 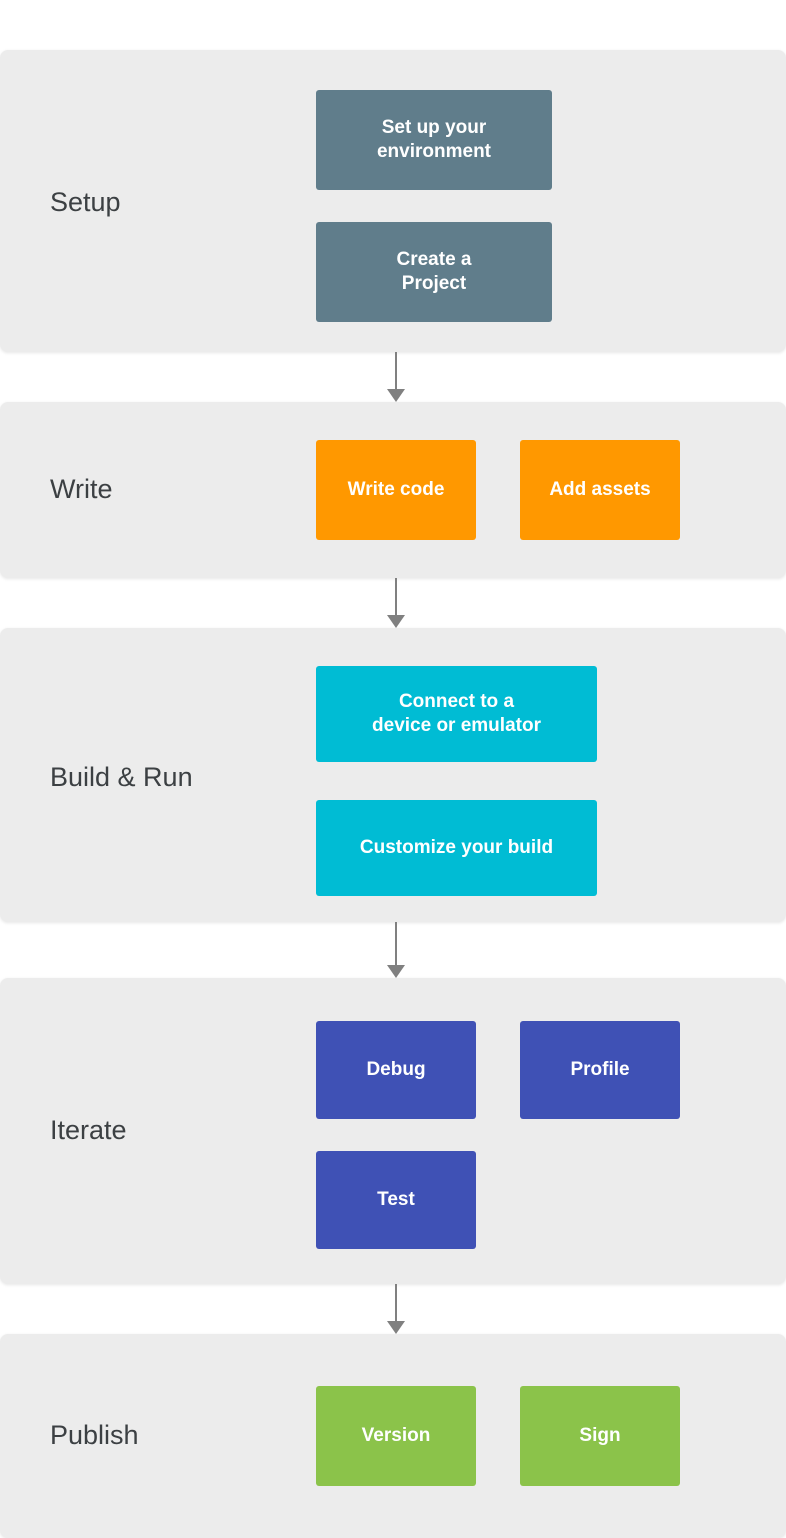 I want to click on connector-arrow-iterate-to-publish, so click(x=396, y=1309).